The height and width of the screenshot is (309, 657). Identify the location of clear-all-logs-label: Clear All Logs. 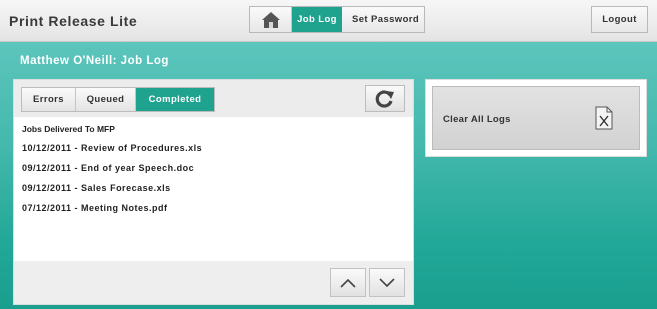
(477, 119).